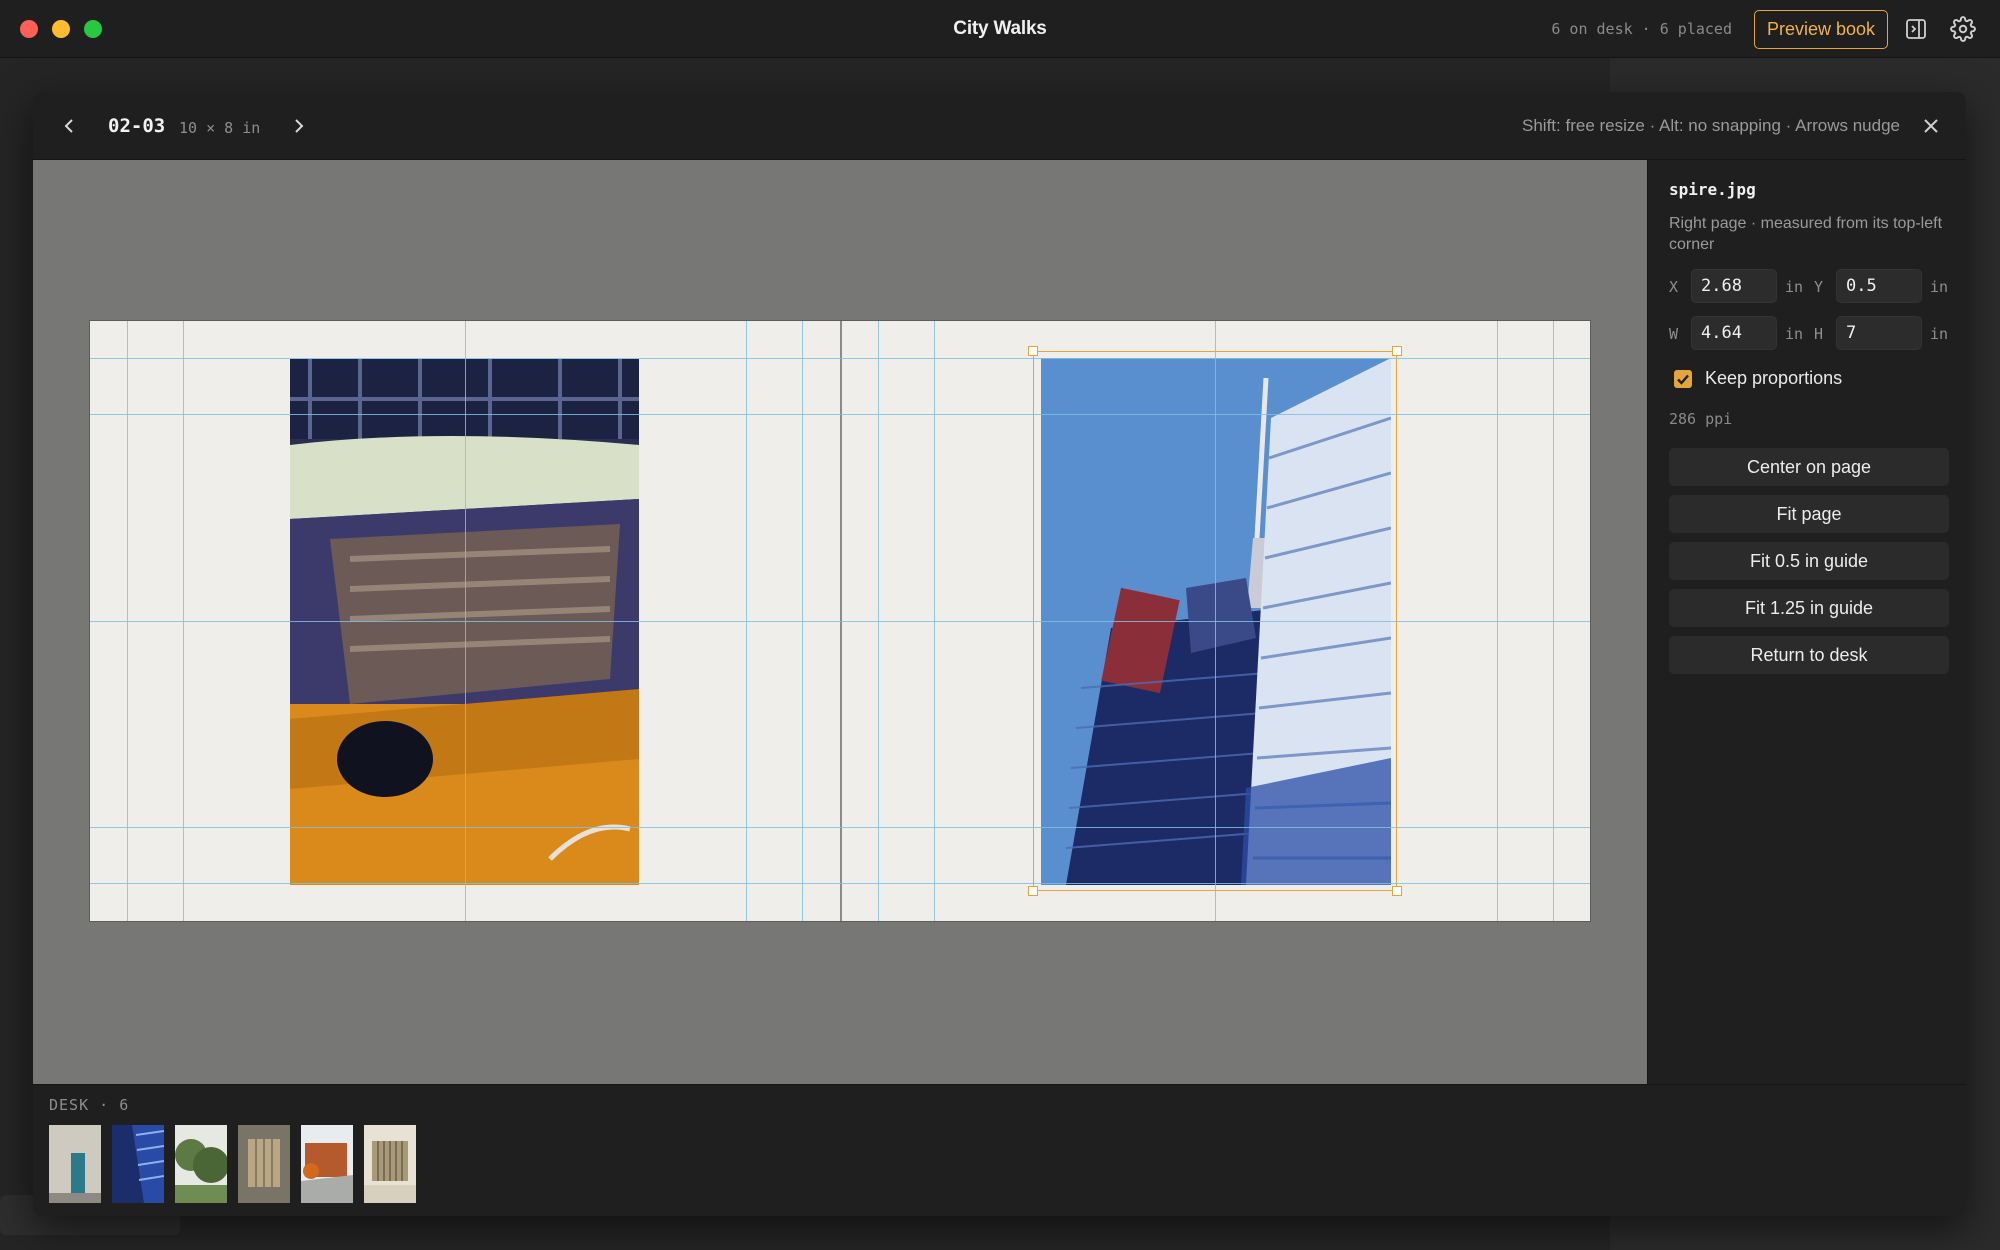 This screenshot has width=2000, height=1250. Describe the element at coordinates (1879, 286) in the screenshot. I see `y-input` at that location.